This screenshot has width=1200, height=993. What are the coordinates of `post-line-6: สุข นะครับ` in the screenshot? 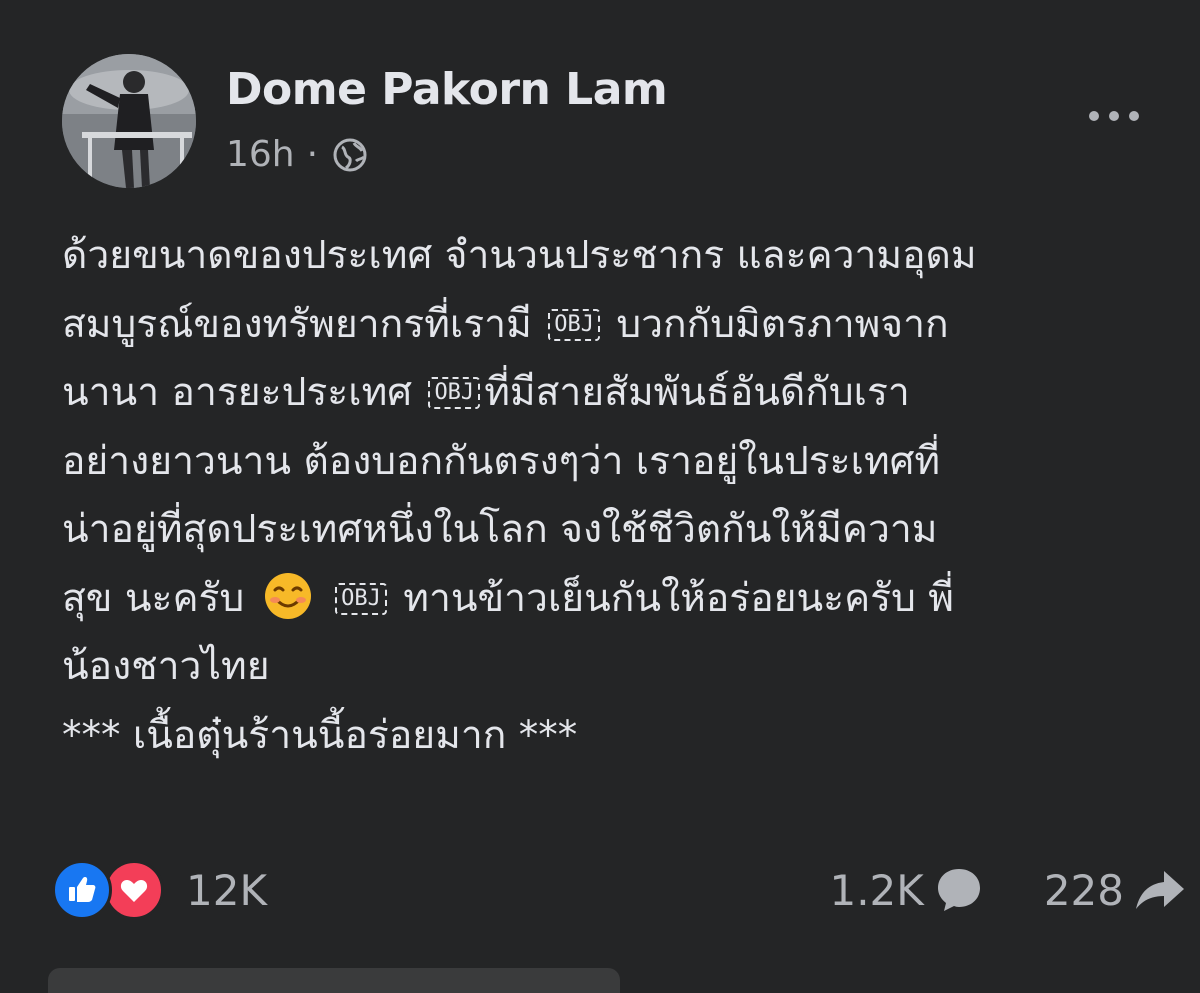 It's located at (153, 598).